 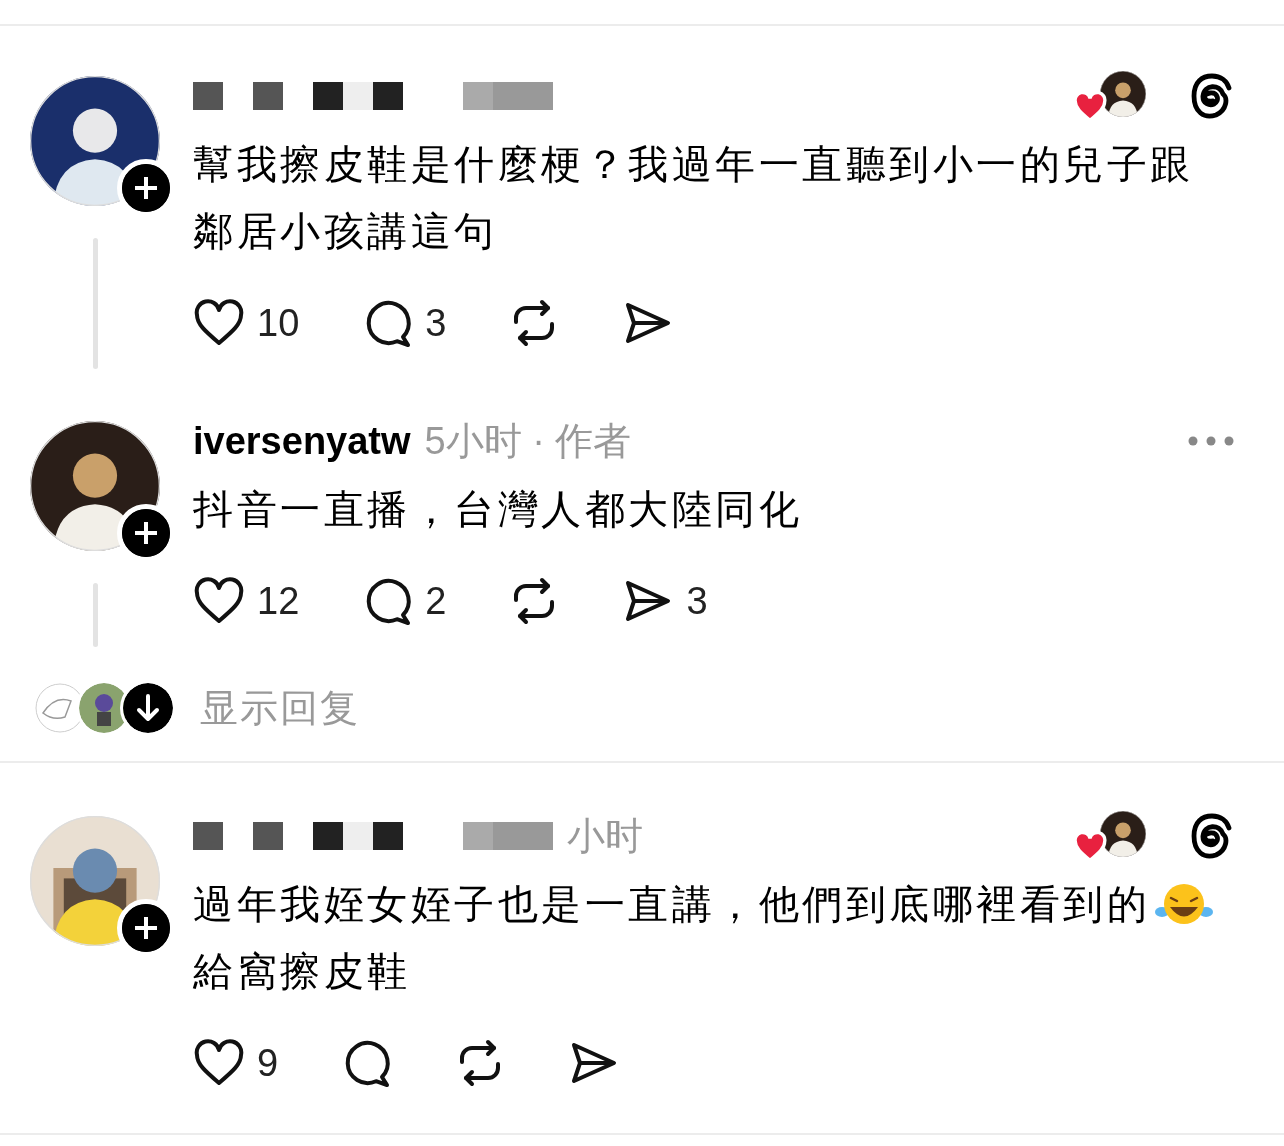 What do you see at coordinates (528, 441) in the screenshot?
I see `post-meta: 5小时 · 作者` at bounding box center [528, 441].